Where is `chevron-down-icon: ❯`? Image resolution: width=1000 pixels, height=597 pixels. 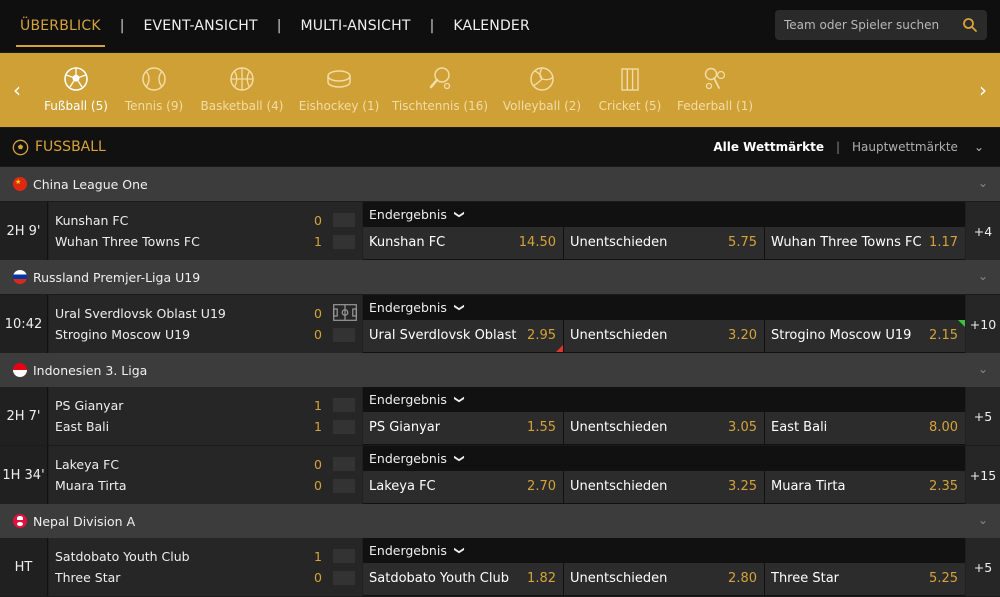 chevron-down-icon: ❯ is located at coordinates (459, 458).